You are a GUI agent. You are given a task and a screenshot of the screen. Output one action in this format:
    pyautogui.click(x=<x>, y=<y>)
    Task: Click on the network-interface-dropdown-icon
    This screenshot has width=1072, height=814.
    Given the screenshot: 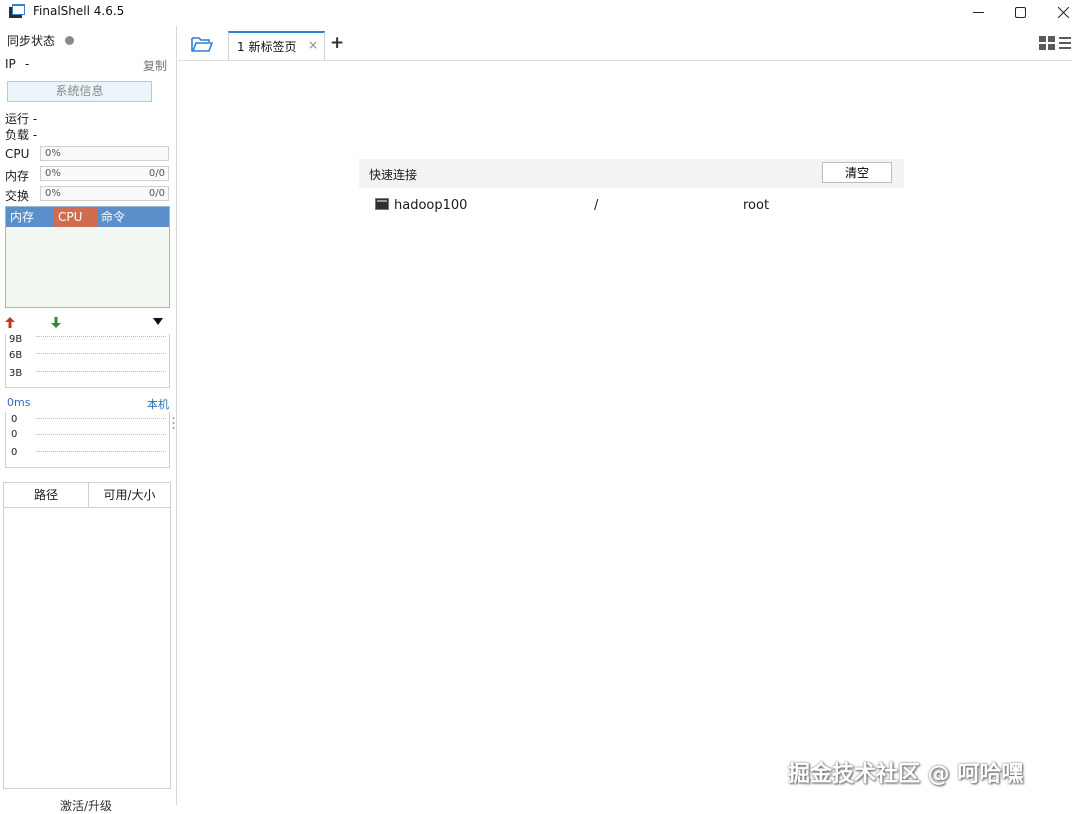 What is the action you would take?
    pyautogui.click(x=158, y=321)
    